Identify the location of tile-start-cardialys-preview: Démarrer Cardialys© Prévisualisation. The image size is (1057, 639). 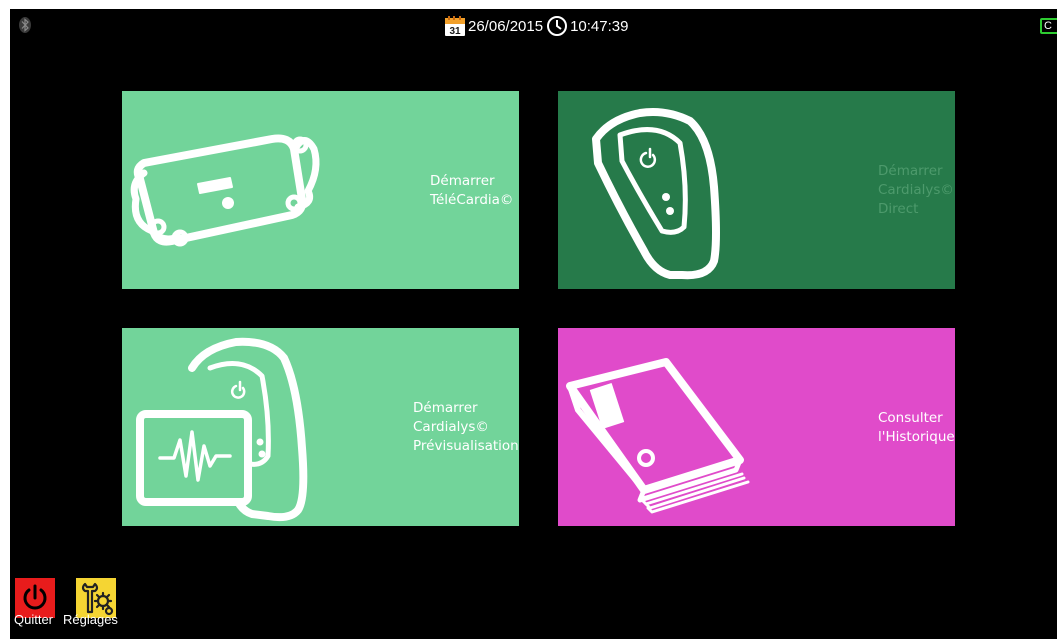
(320, 427).